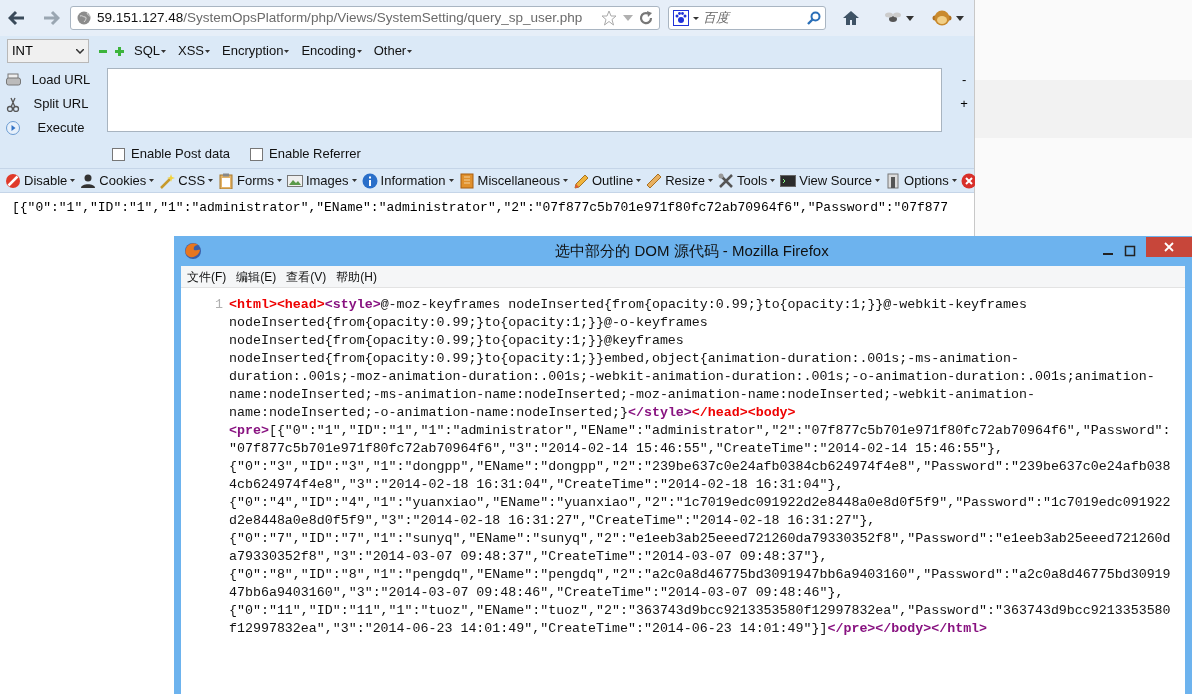  Describe the element at coordinates (691, 250) in the screenshot. I see `window-title: 选中部分的 DOM 源代码 - Mozilla Firefox` at that location.